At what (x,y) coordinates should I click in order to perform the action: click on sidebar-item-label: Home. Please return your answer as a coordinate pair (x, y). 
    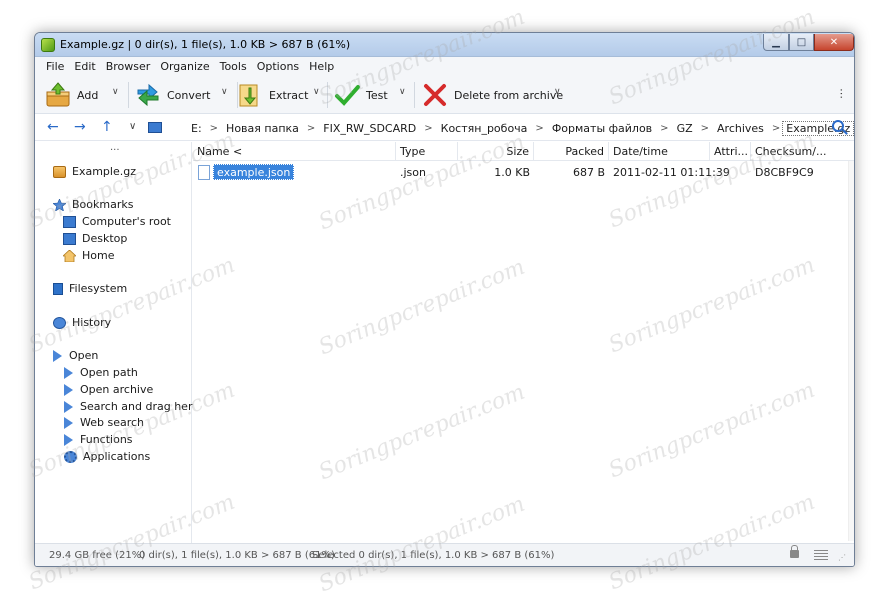
    Looking at the image, I should click on (98, 255).